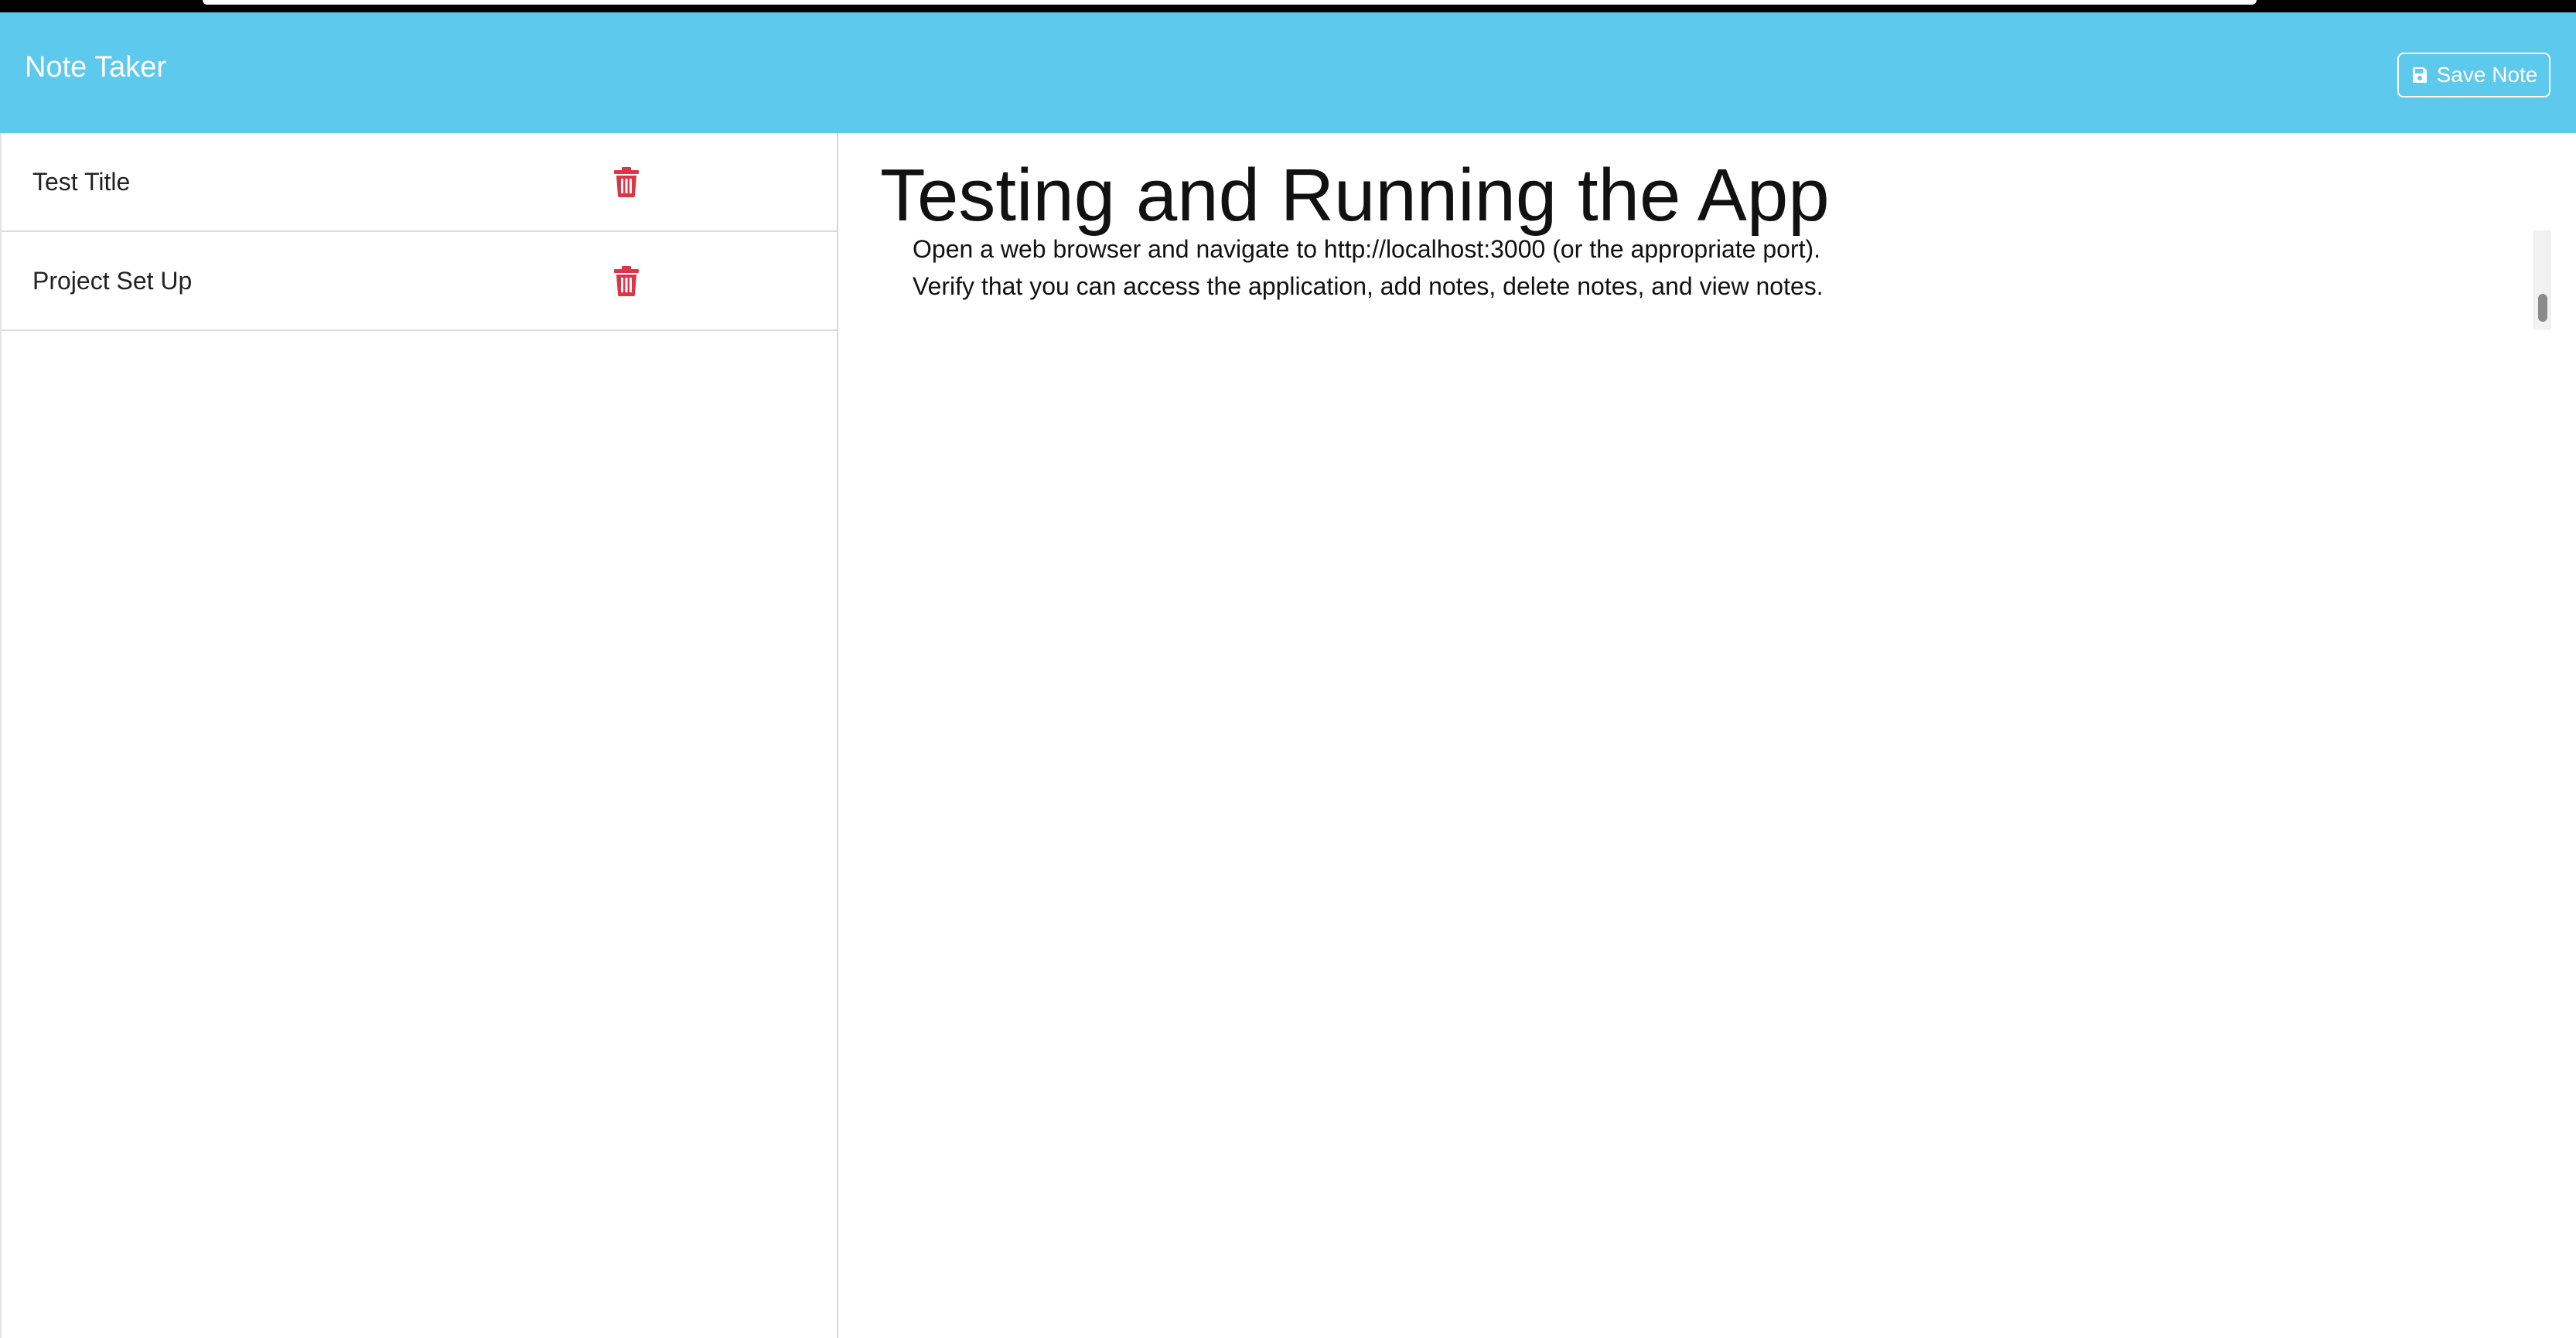 The width and height of the screenshot is (2576, 1338). I want to click on save-note-button: Save Note, so click(2474, 75).